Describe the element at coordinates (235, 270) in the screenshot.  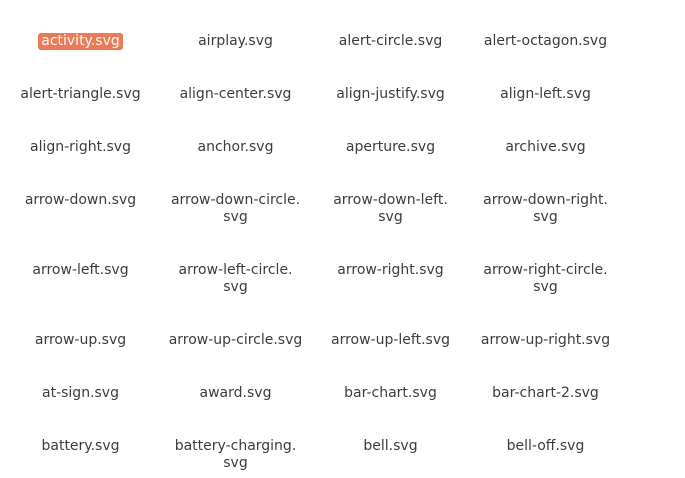
I see `file-name-line: arrow-left-circle.` at that location.